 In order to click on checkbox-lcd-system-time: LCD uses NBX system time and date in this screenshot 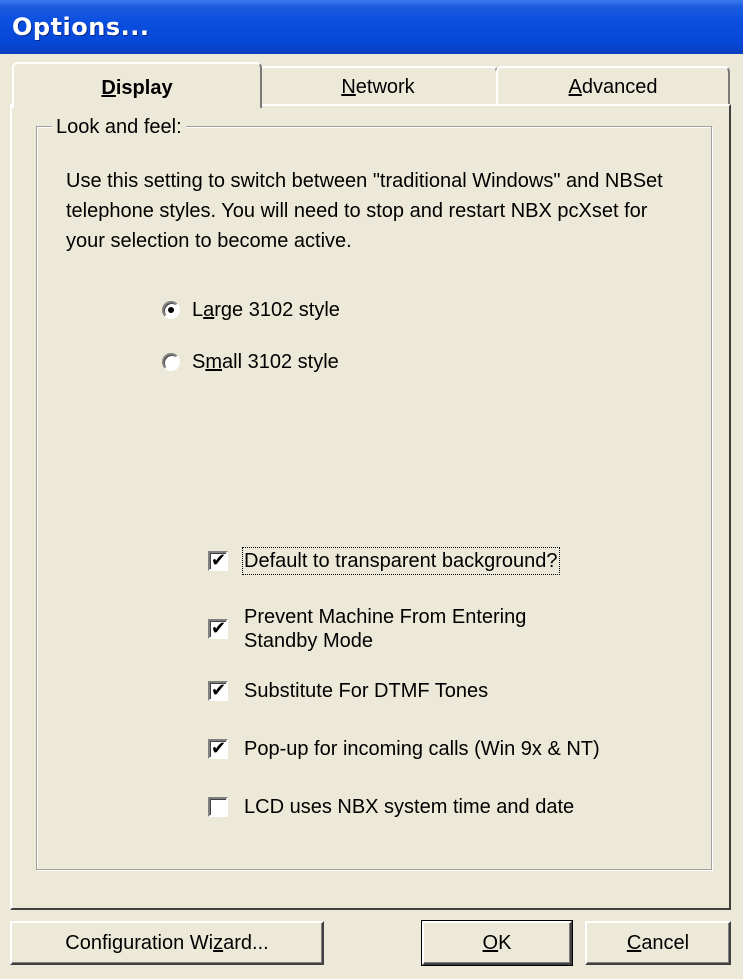, I will do `click(391, 807)`.